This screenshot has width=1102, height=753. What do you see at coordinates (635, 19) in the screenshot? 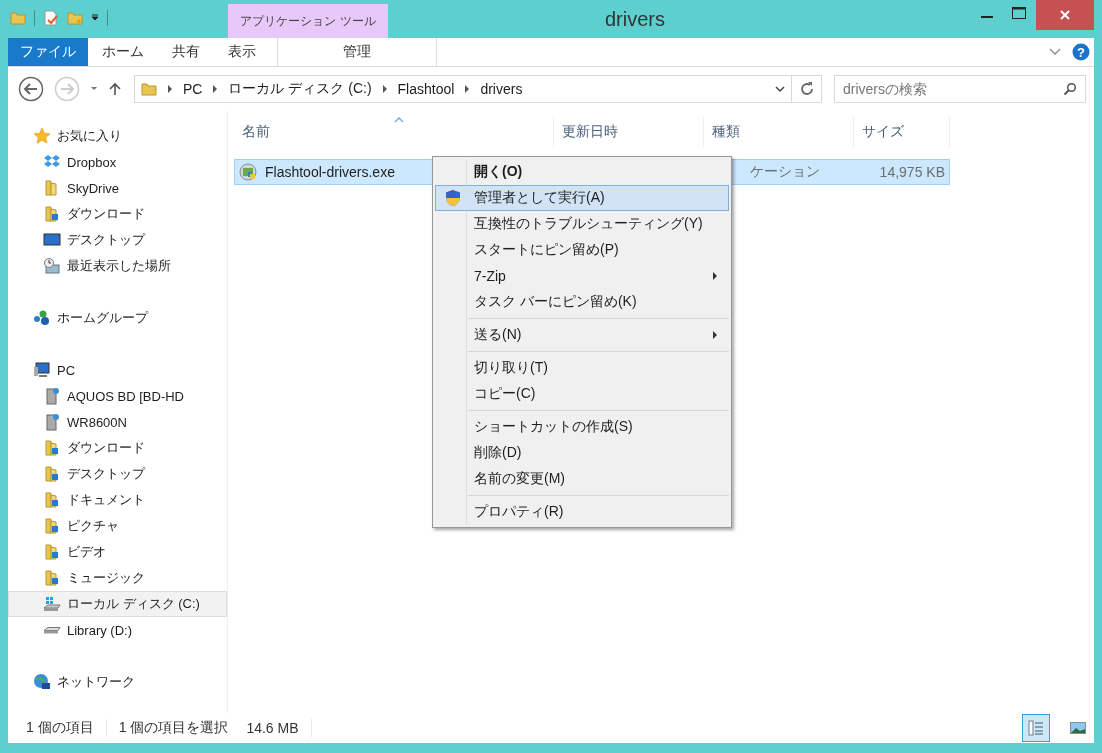
I see `window-title: drivers` at bounding box center [635, 19].